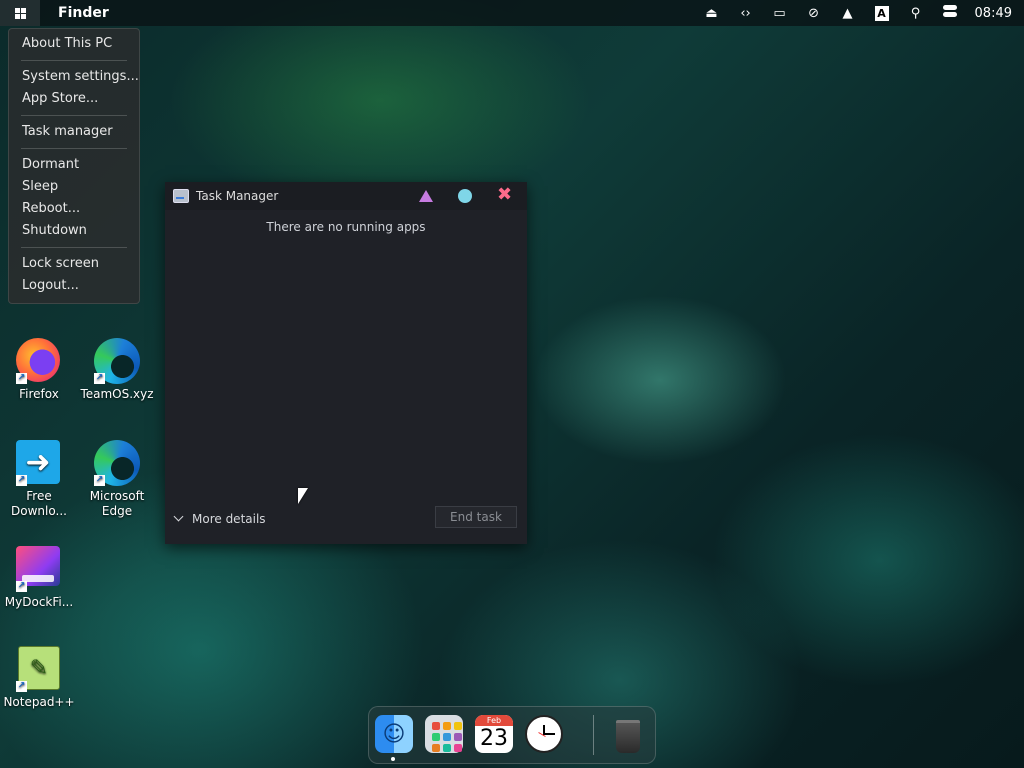  What do you see at coordinates (544, 734) in the screenshot?
I see `dock-clock` at bounding box center [544, 734].